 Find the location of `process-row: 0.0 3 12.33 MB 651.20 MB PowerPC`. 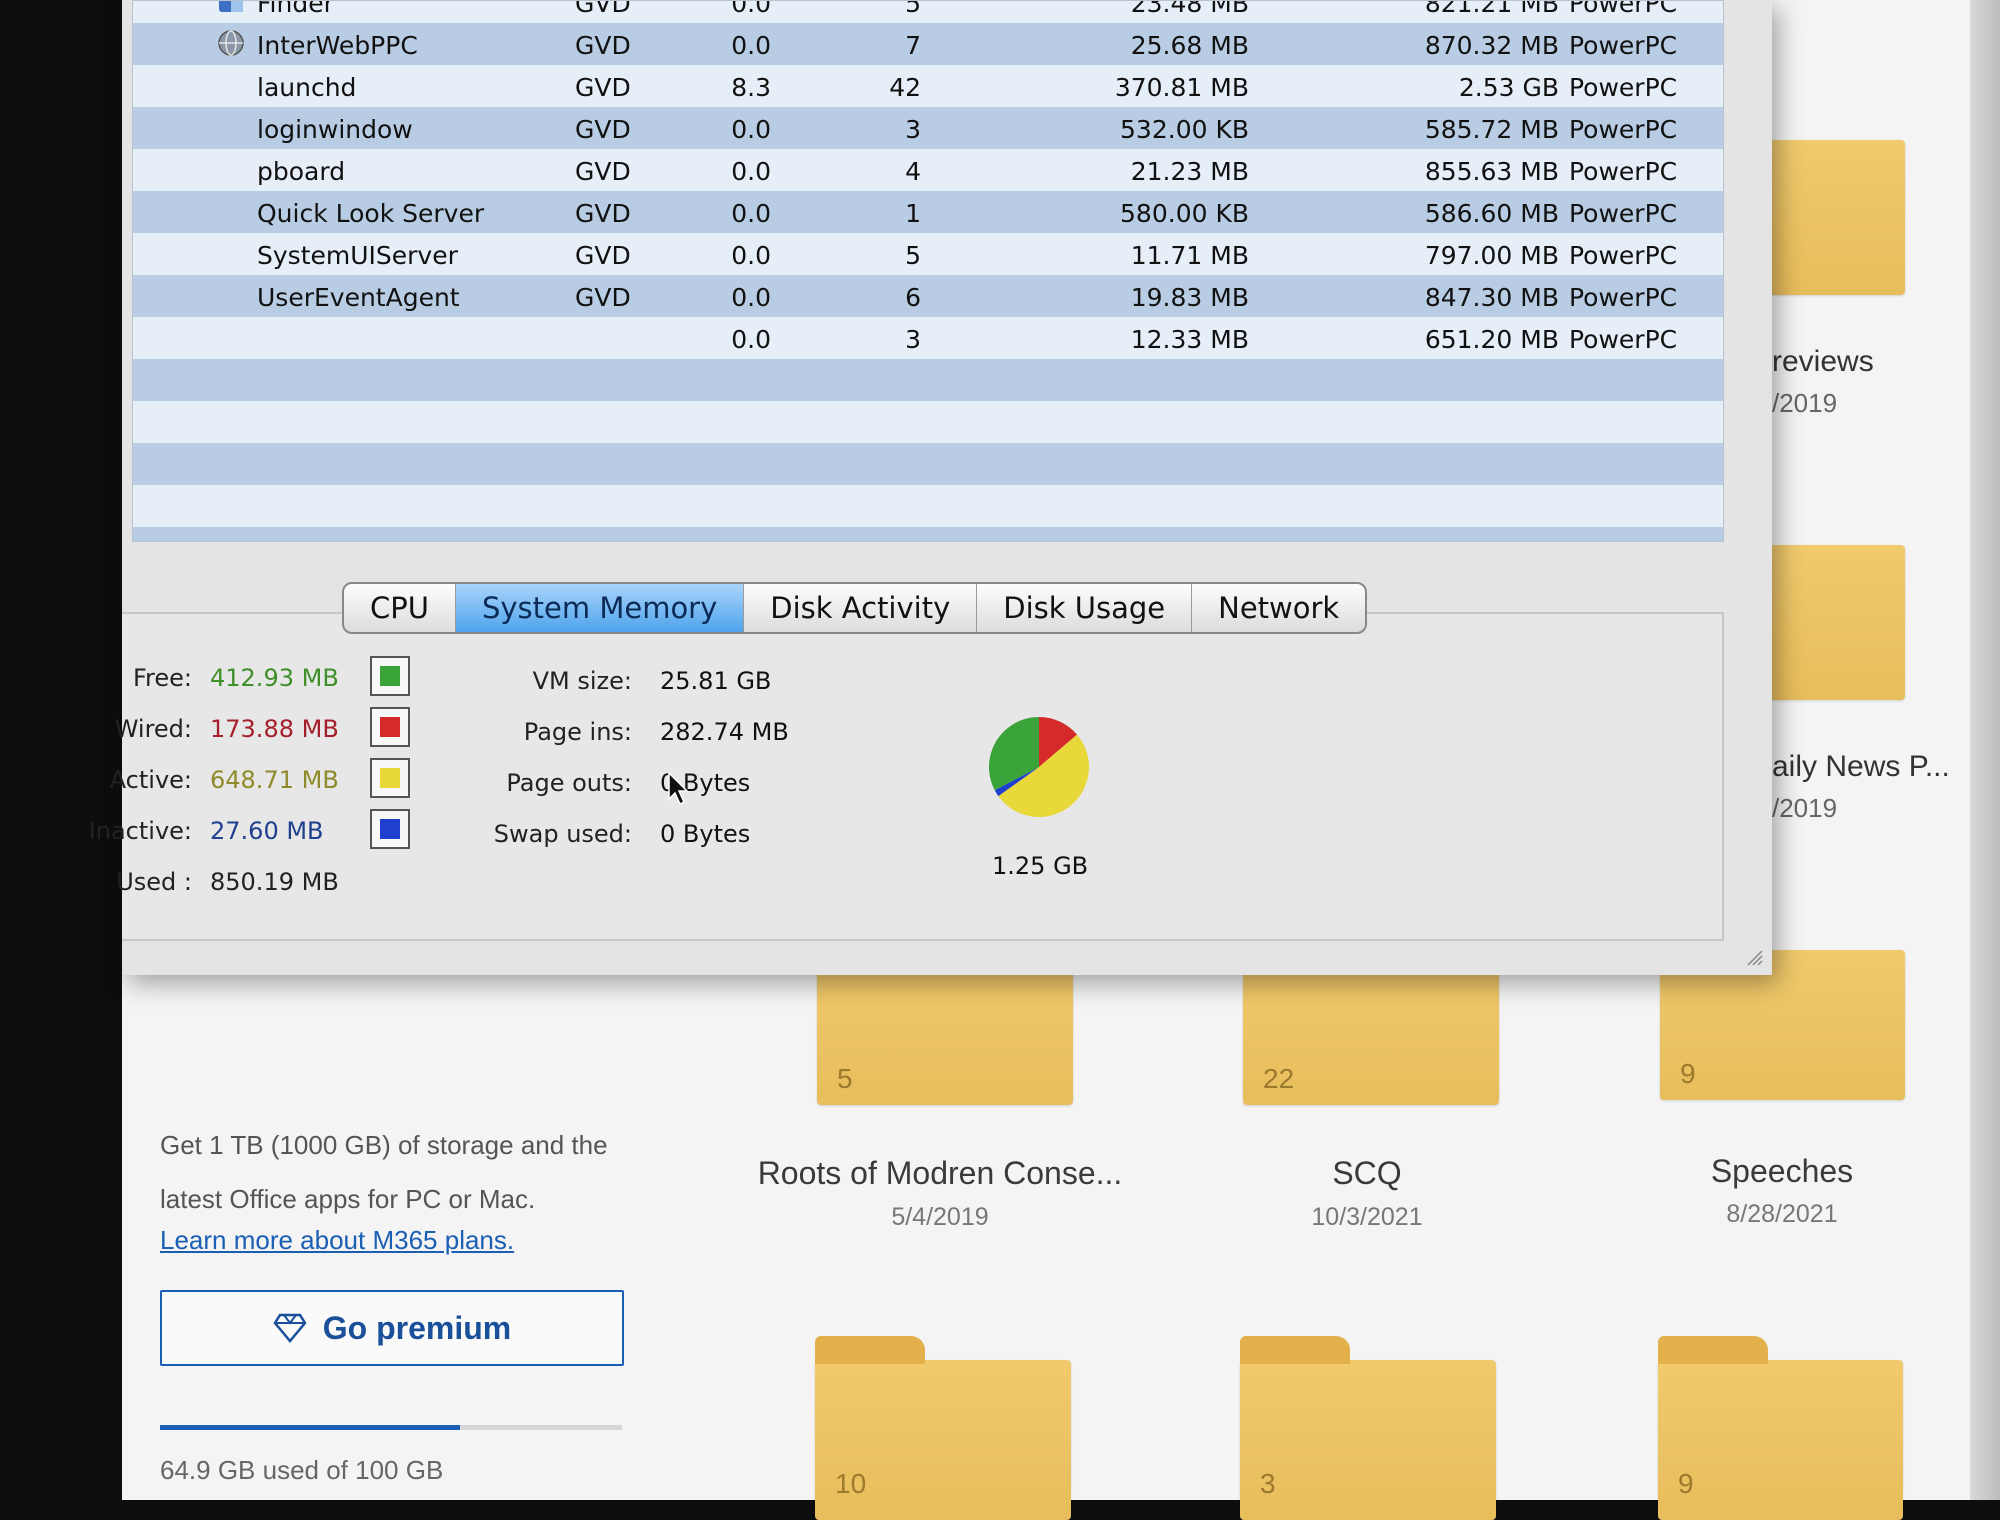

process-row: 0.0 3 12.33 MB 651.20 MB PowerPC is located at coordinates (928, 338).